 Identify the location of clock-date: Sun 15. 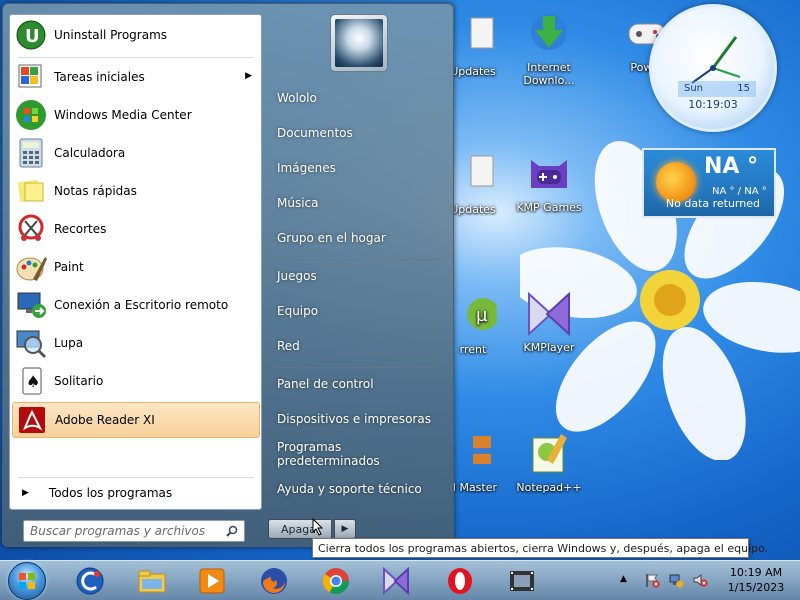
(717, 89).